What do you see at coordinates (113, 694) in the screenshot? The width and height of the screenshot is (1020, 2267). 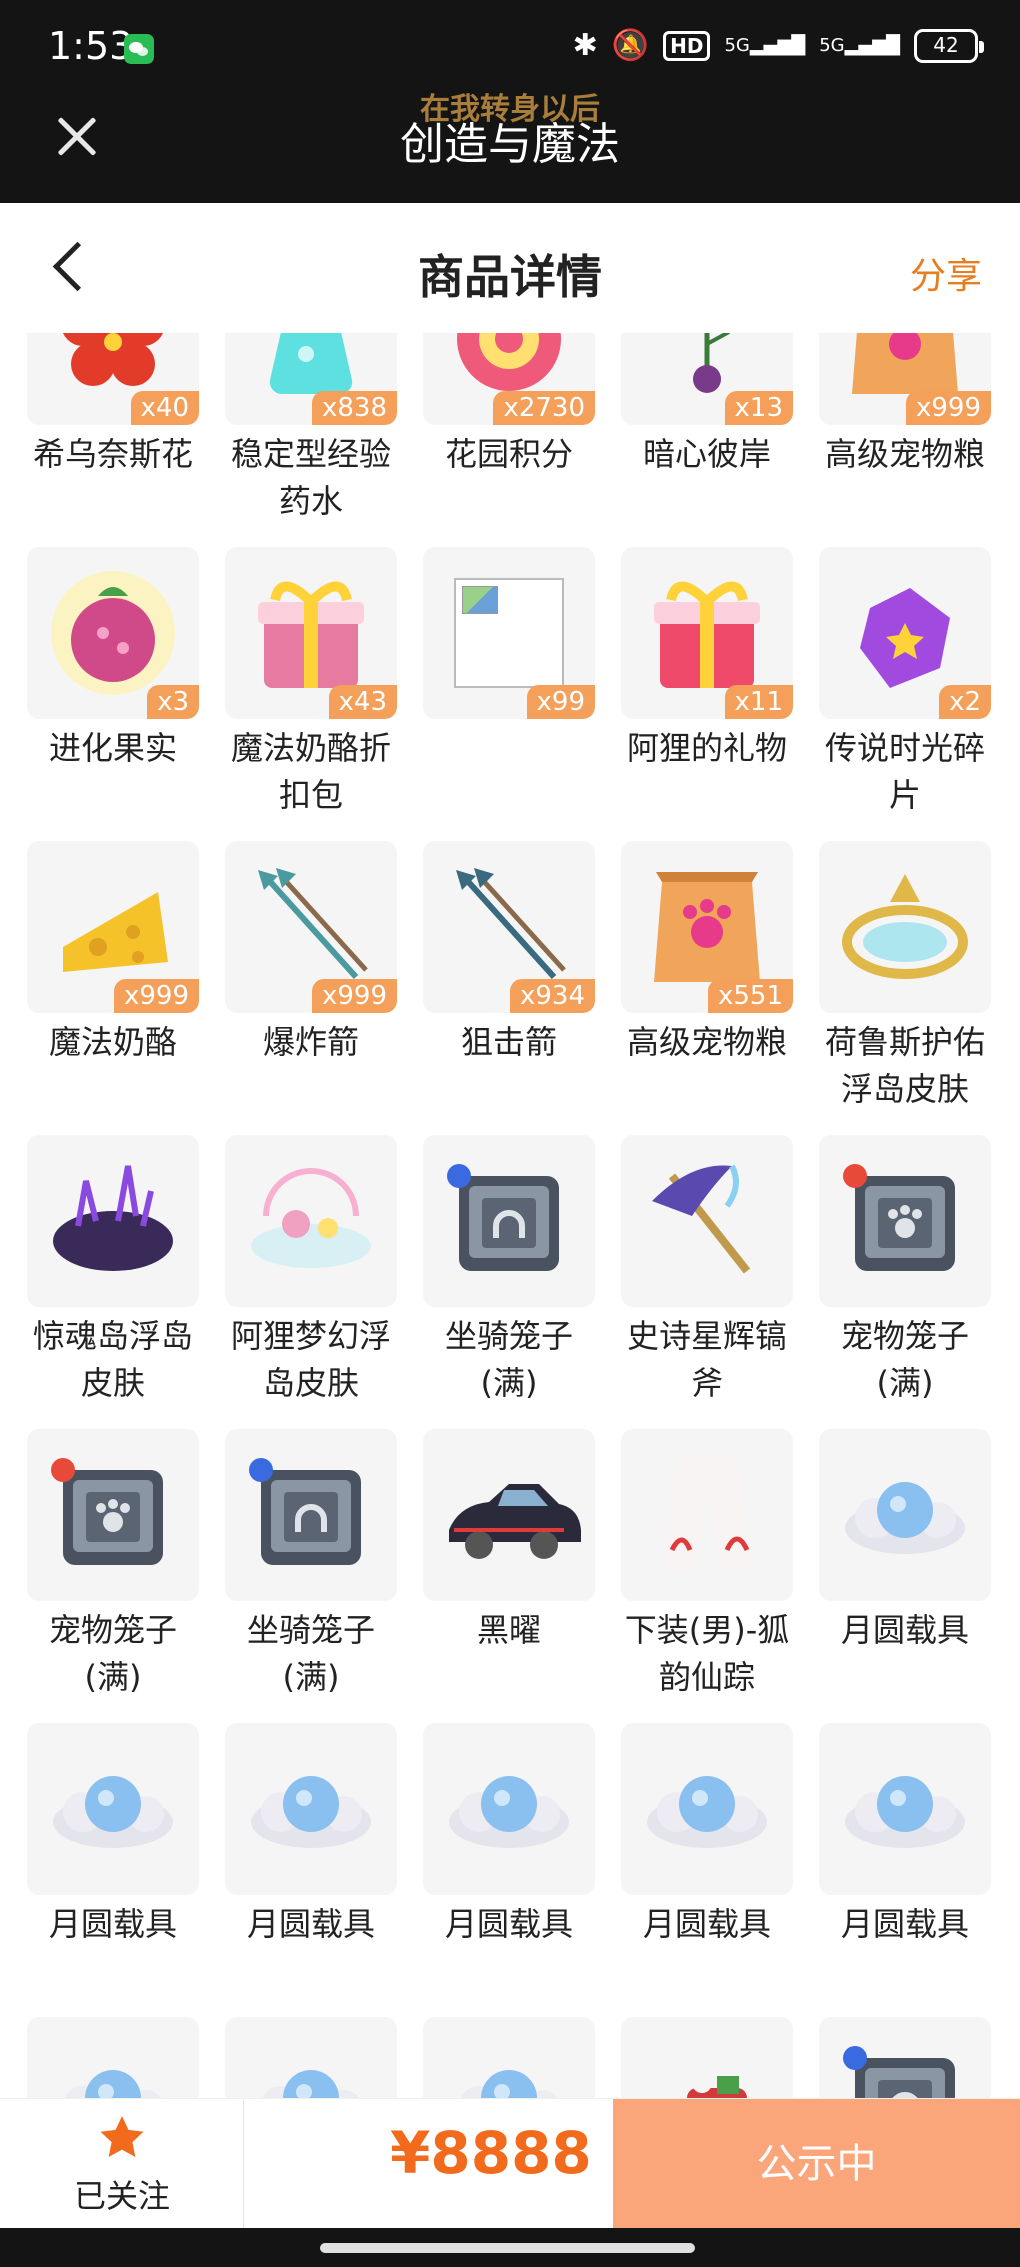 I see `product-item: x3 进化果实` at bounding box center [113, 694].